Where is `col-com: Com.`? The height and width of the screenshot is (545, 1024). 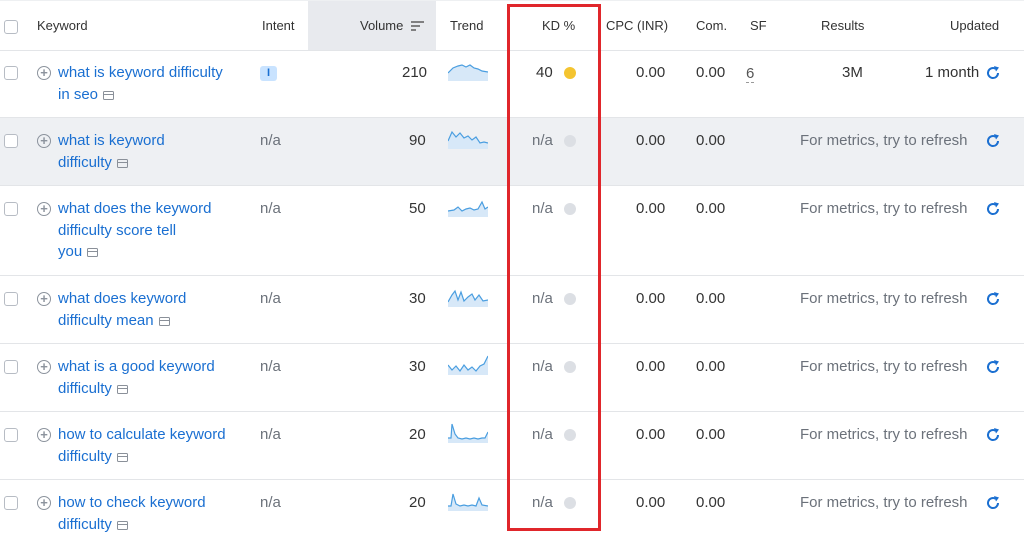 col-com: Com. is located at coordinates (711, 25).